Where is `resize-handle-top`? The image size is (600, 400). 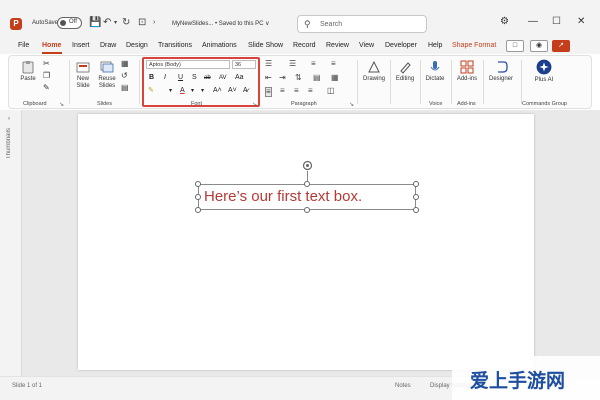
resize-handle-top is located at coordinates (307, 184).